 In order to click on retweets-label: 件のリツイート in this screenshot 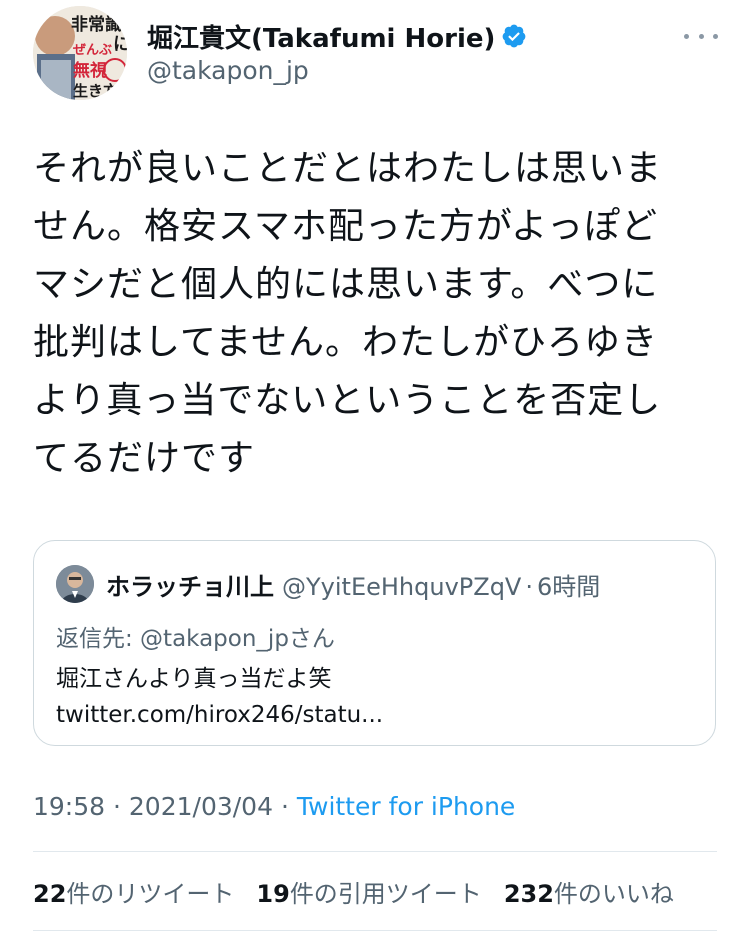, I will do `click(150, 894)`.